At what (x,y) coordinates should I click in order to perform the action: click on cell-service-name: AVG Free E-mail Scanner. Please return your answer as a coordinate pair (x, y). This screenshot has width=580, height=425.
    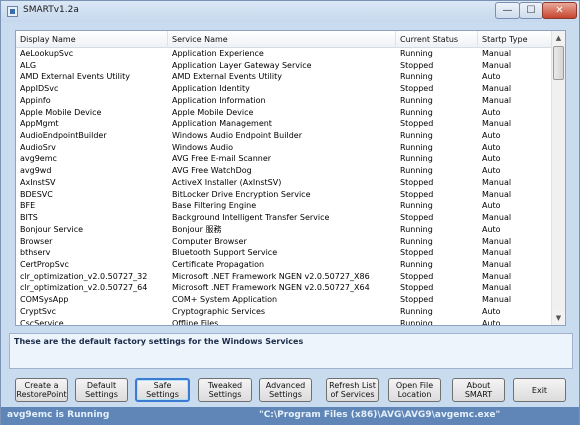
    Looking at the image, I should click on (222, 159).